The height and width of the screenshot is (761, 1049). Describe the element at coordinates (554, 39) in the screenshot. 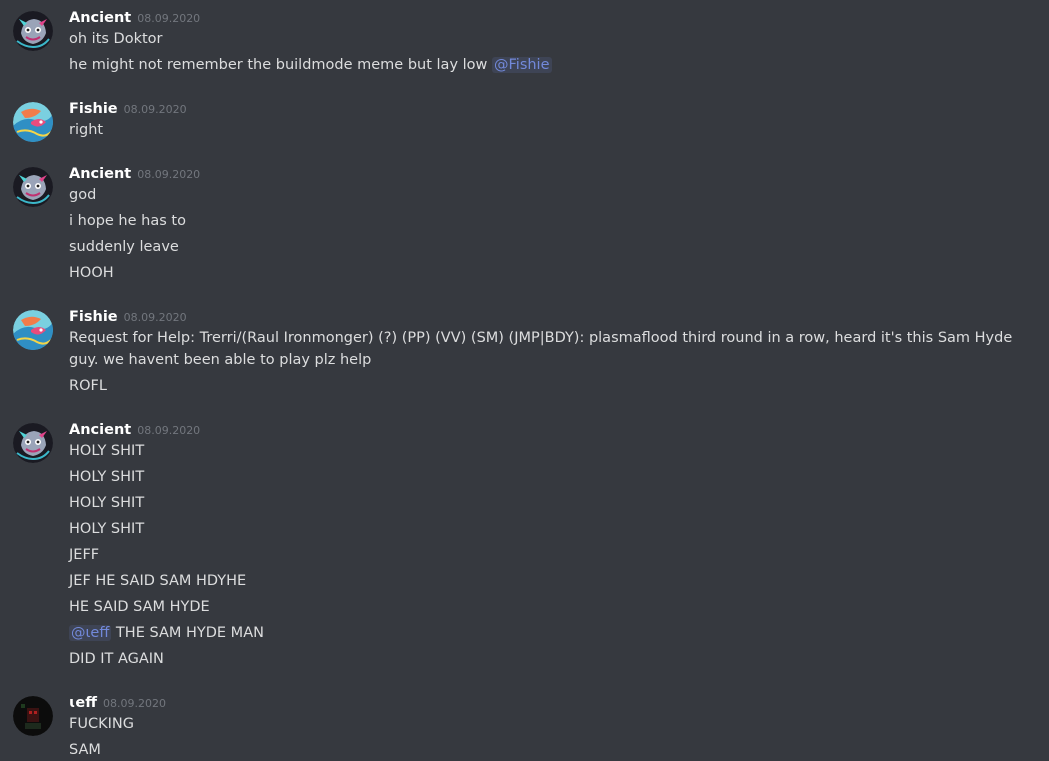

I see `message-text: oh its Doktor` at that location.